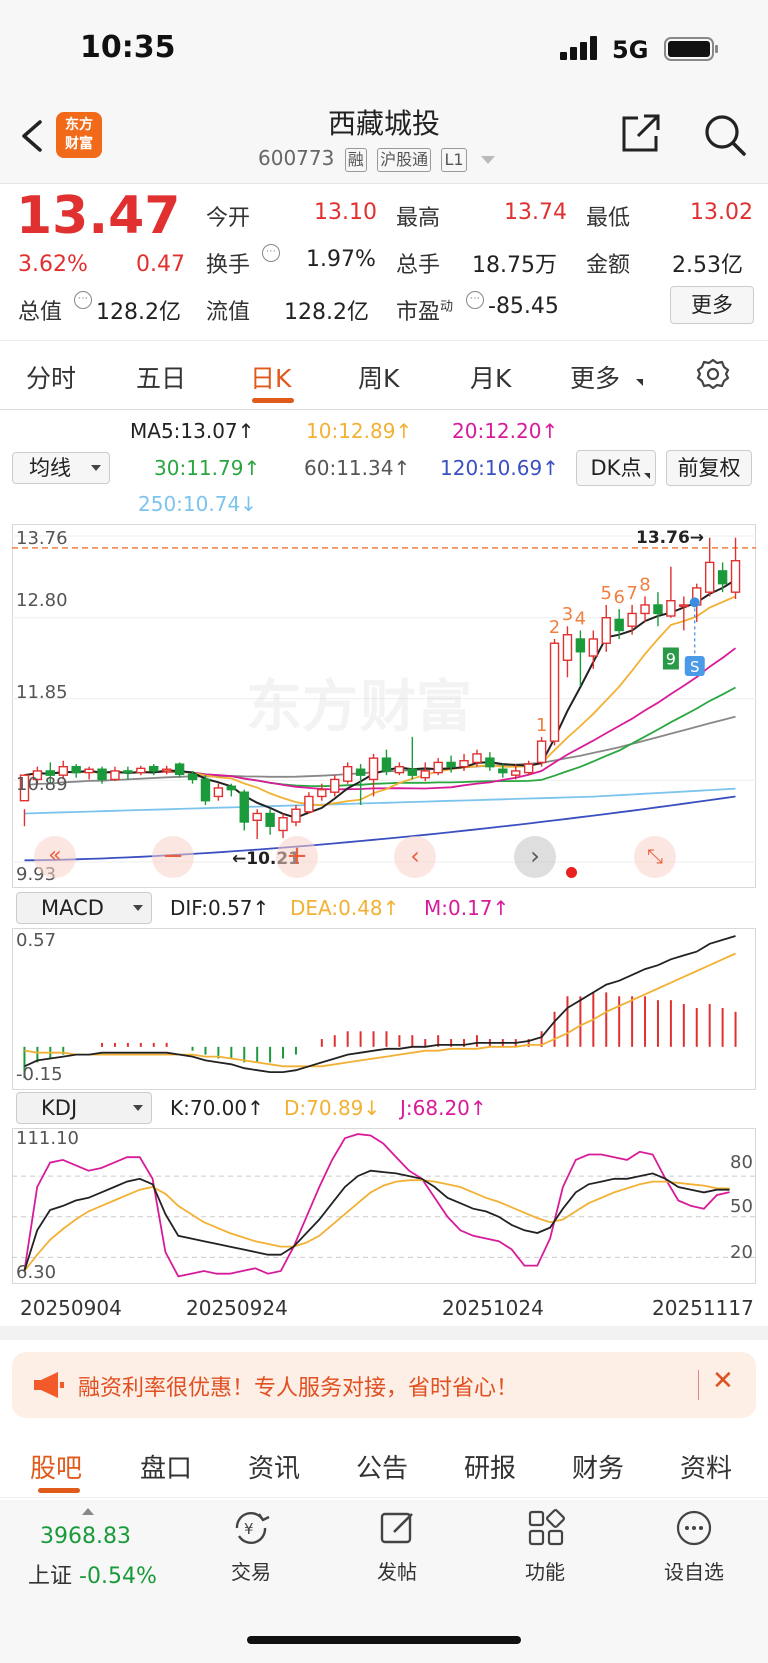 Image resolution: width=768 pixels, height=1663 pixels. I want to click on turnover-label: 换手, so click(228, 265).